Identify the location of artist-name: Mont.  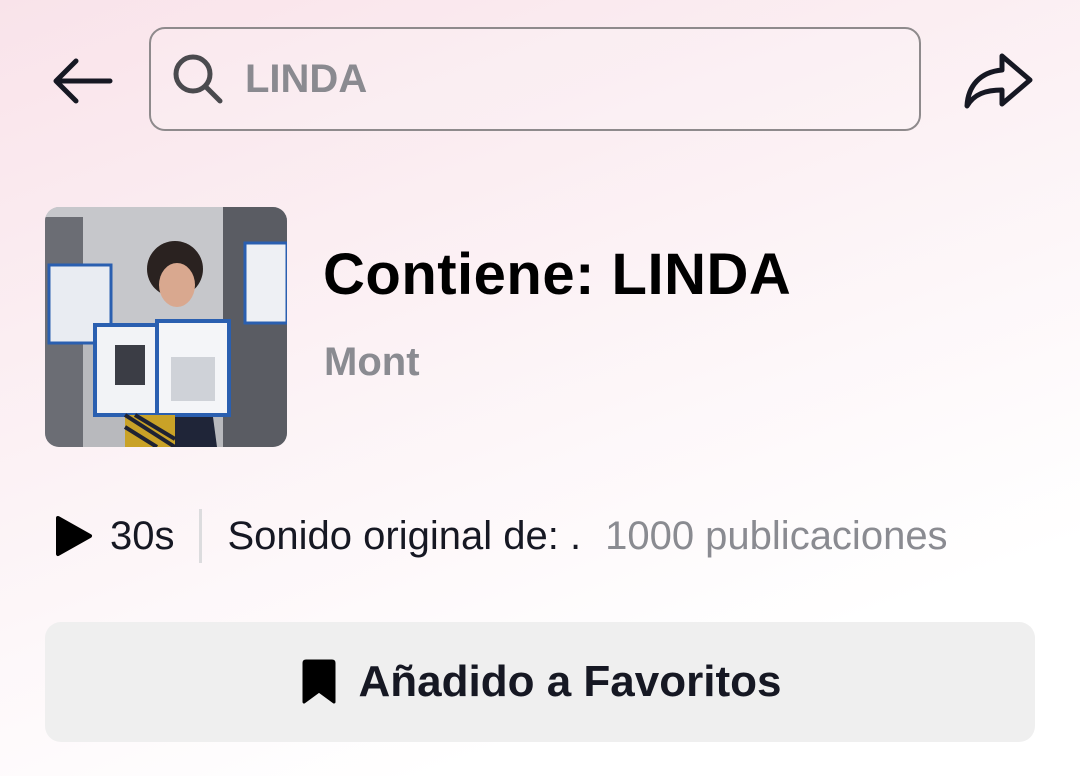
(372, 362).